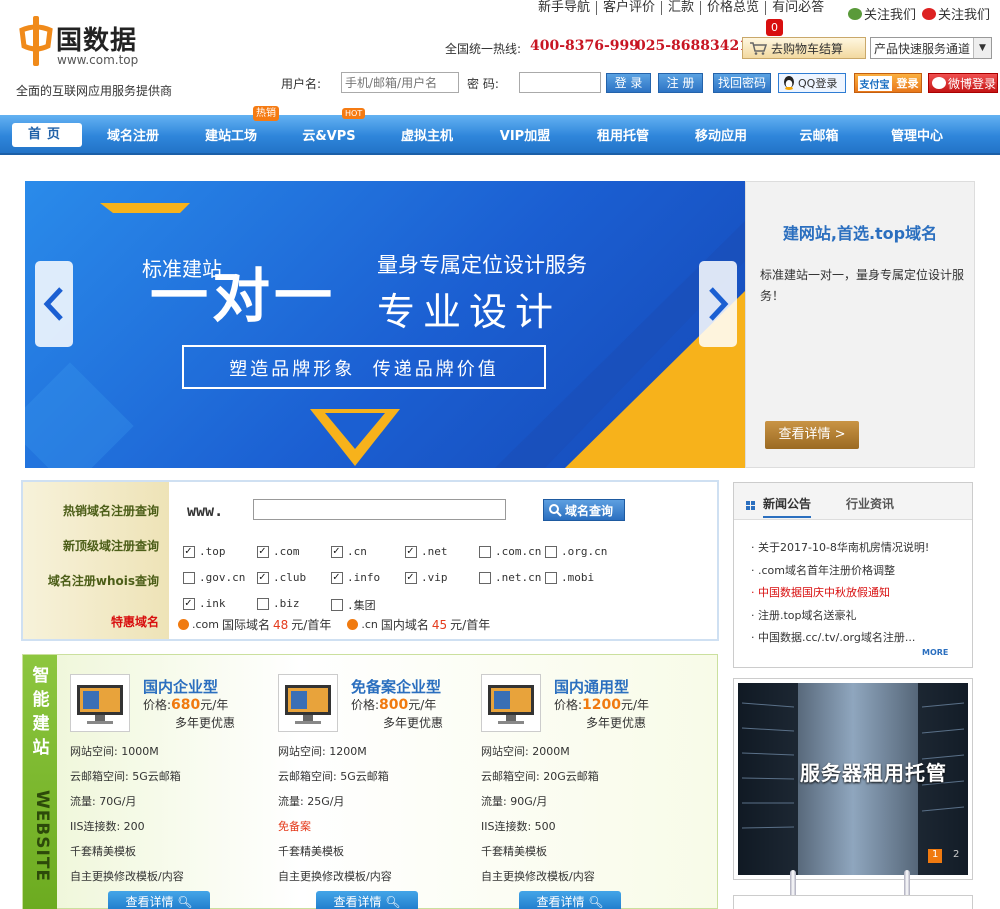  Describe the element at coordinates (281, 624) in the screenshot. I see `promo-com-price: 48` at that location.